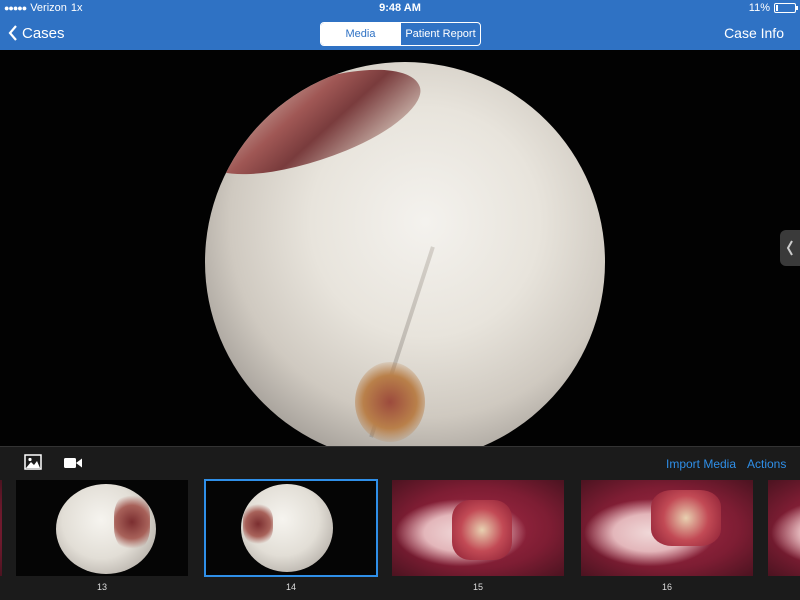 The width and height of the screenshot is (800, 600). Describe the element at coordinates (777, 8) in the screenshot. I see `battery-fill` at that location.